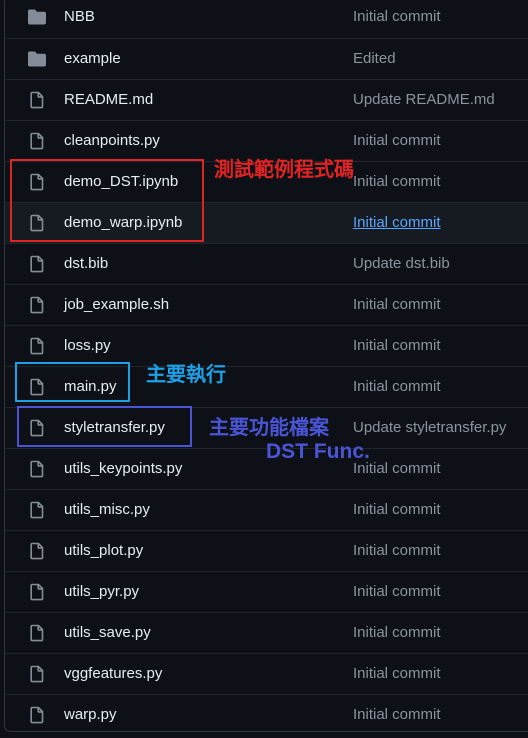 The height and width of the screenshot is (738, 528). What do you see at coordinates (104, 426) in the screenshot?
I see `annotation-box-styletransfer` at bounding box center [104, 426].